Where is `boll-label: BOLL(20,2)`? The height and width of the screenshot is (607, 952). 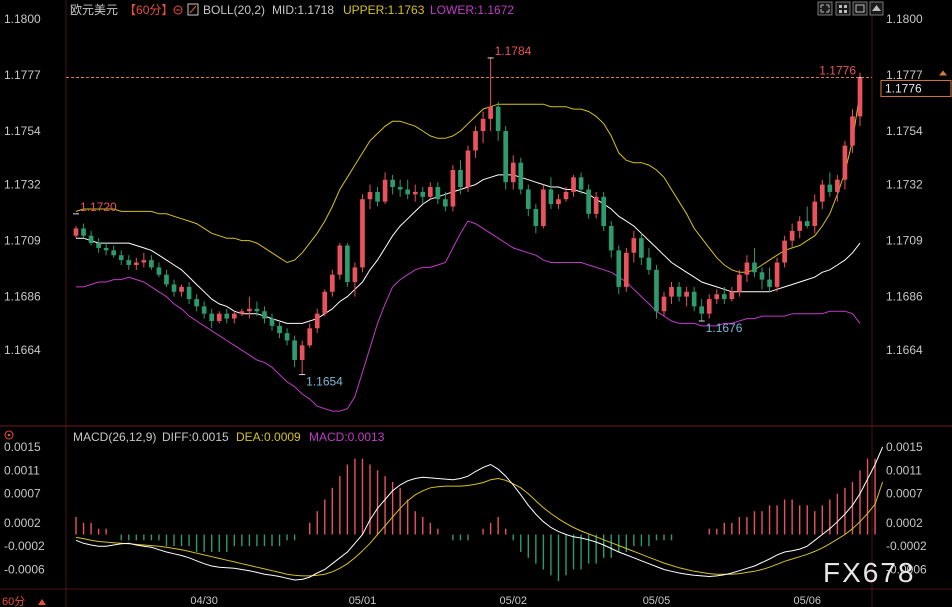 boll-label: BOLL(20,2) is located at coordinates (234, 10).